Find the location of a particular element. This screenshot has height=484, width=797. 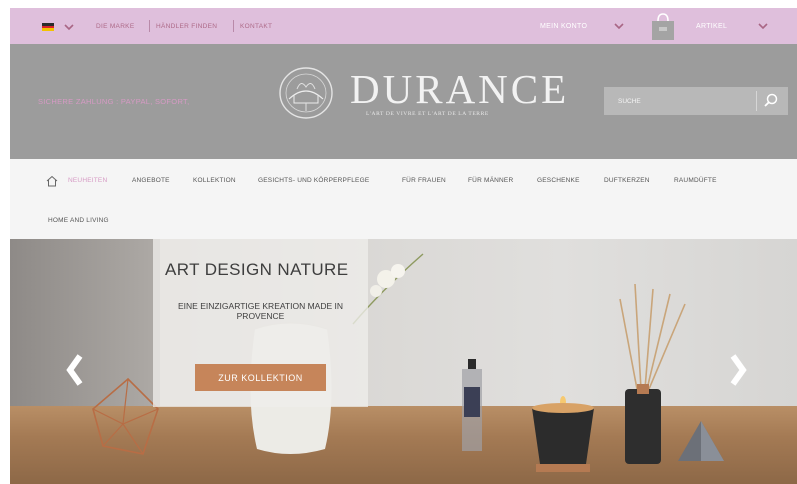

nav-item-fuer-frauen: FÜR FRAUEN is located at coordinates (424, 180).